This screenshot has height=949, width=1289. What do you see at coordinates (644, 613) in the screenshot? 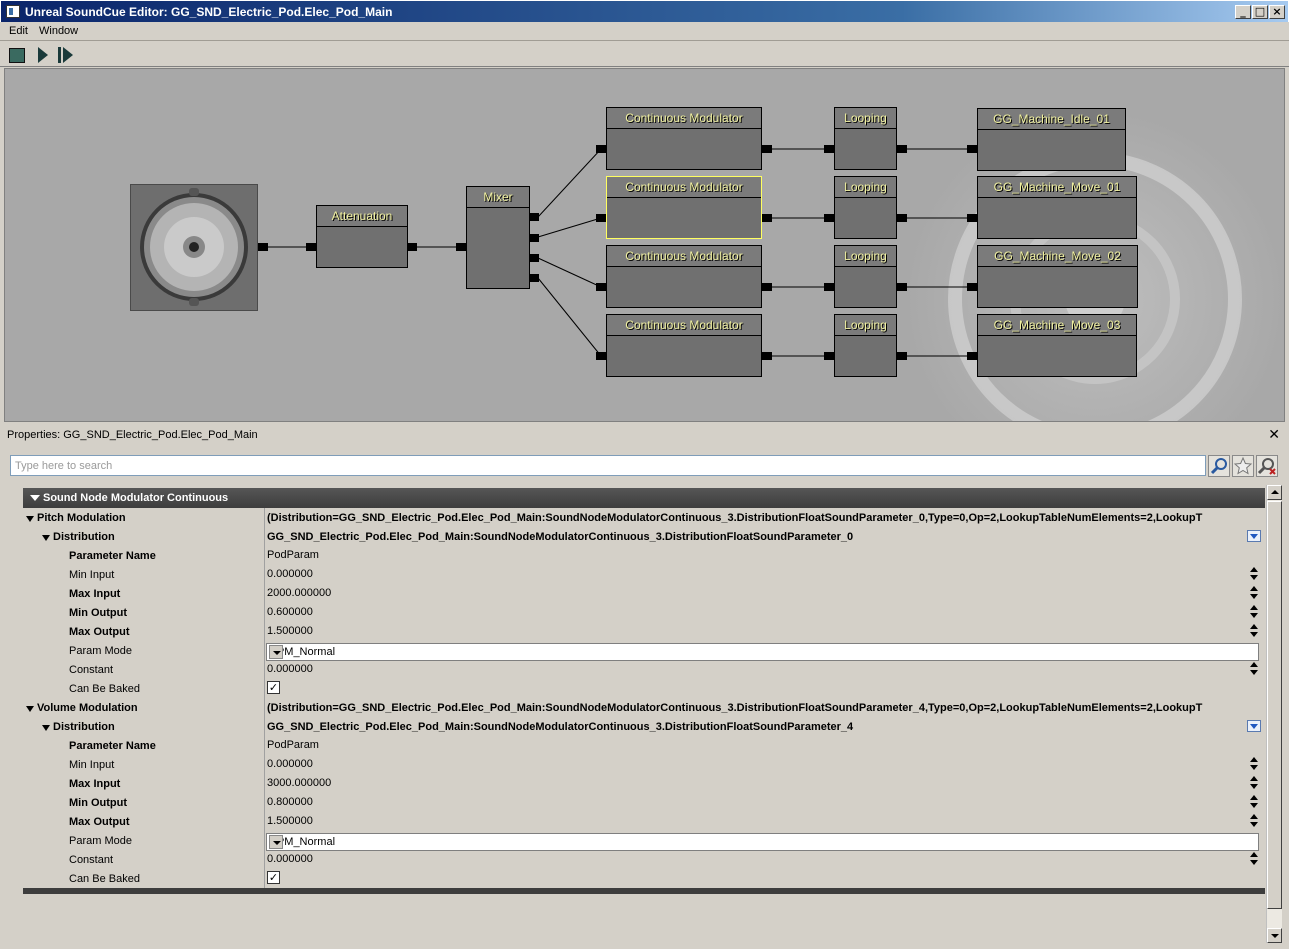
I see `property-row-min-output: Min Output 0.600000` at bounding box center [644, 613].